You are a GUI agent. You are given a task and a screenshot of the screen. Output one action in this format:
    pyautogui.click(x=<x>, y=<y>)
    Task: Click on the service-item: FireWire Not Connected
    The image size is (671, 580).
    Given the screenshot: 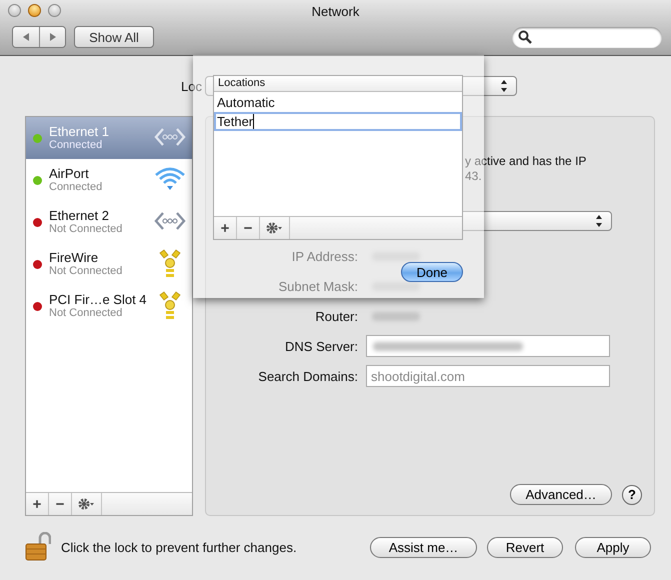 What is the action you would take?
    pyautogui.click(x=109, y=264)
    